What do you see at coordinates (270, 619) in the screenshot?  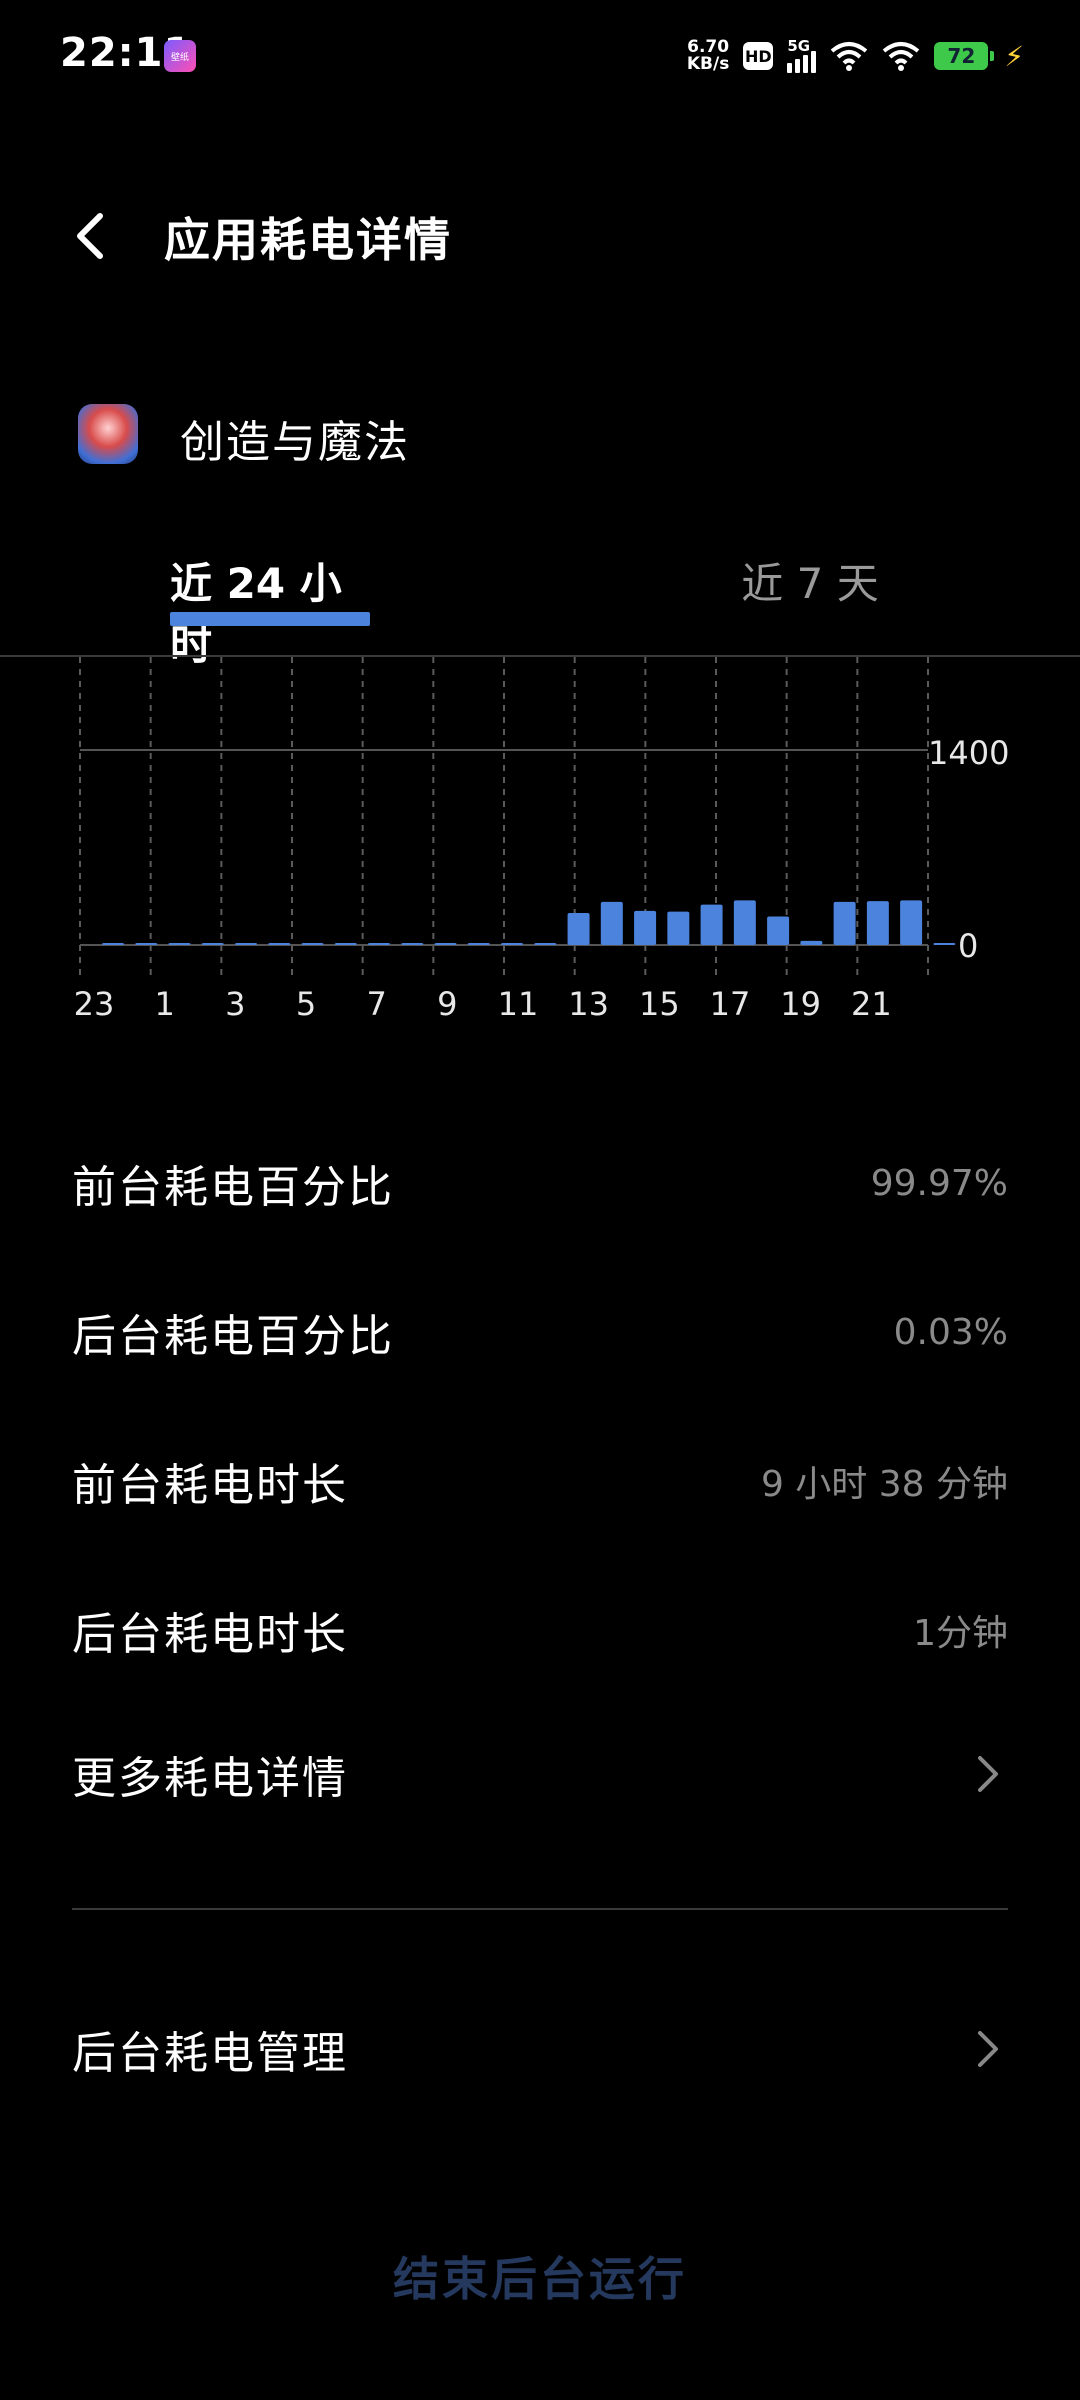 I see `tab-indicator` at bounding box center [270, 619].